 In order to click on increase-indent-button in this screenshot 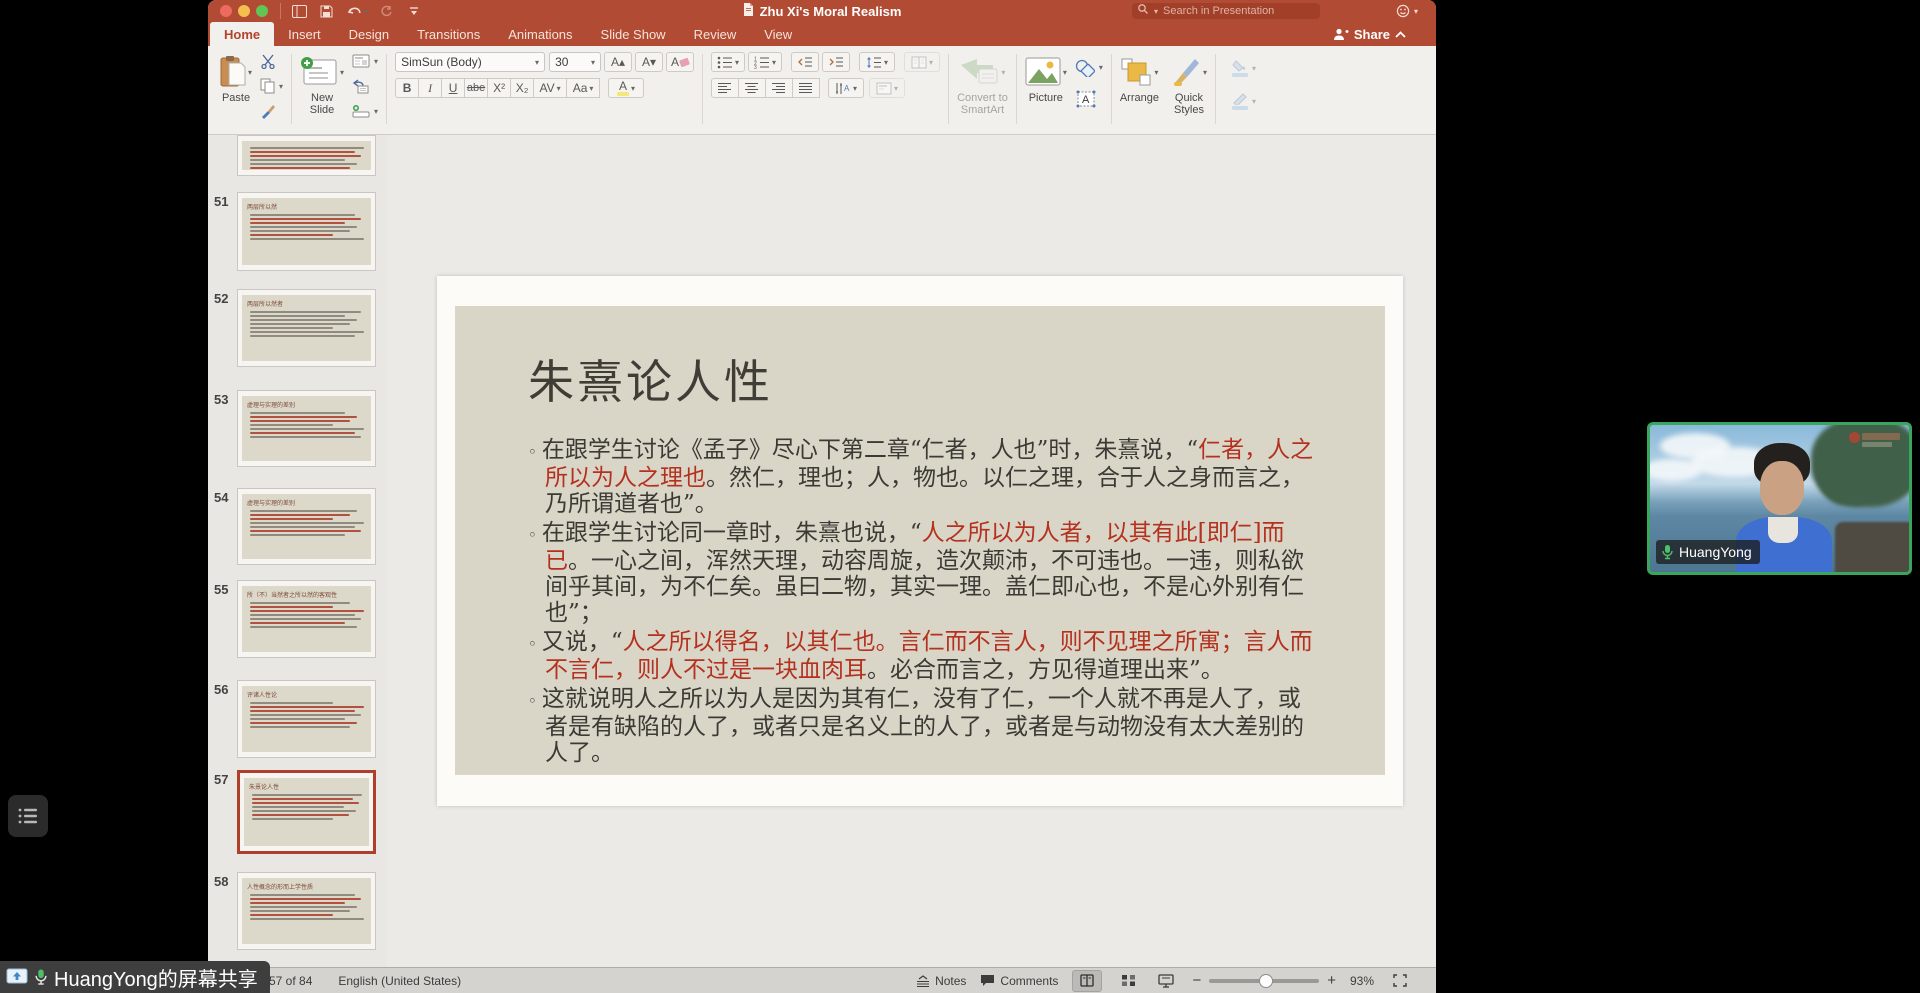, I will do `click(836, 62)`.